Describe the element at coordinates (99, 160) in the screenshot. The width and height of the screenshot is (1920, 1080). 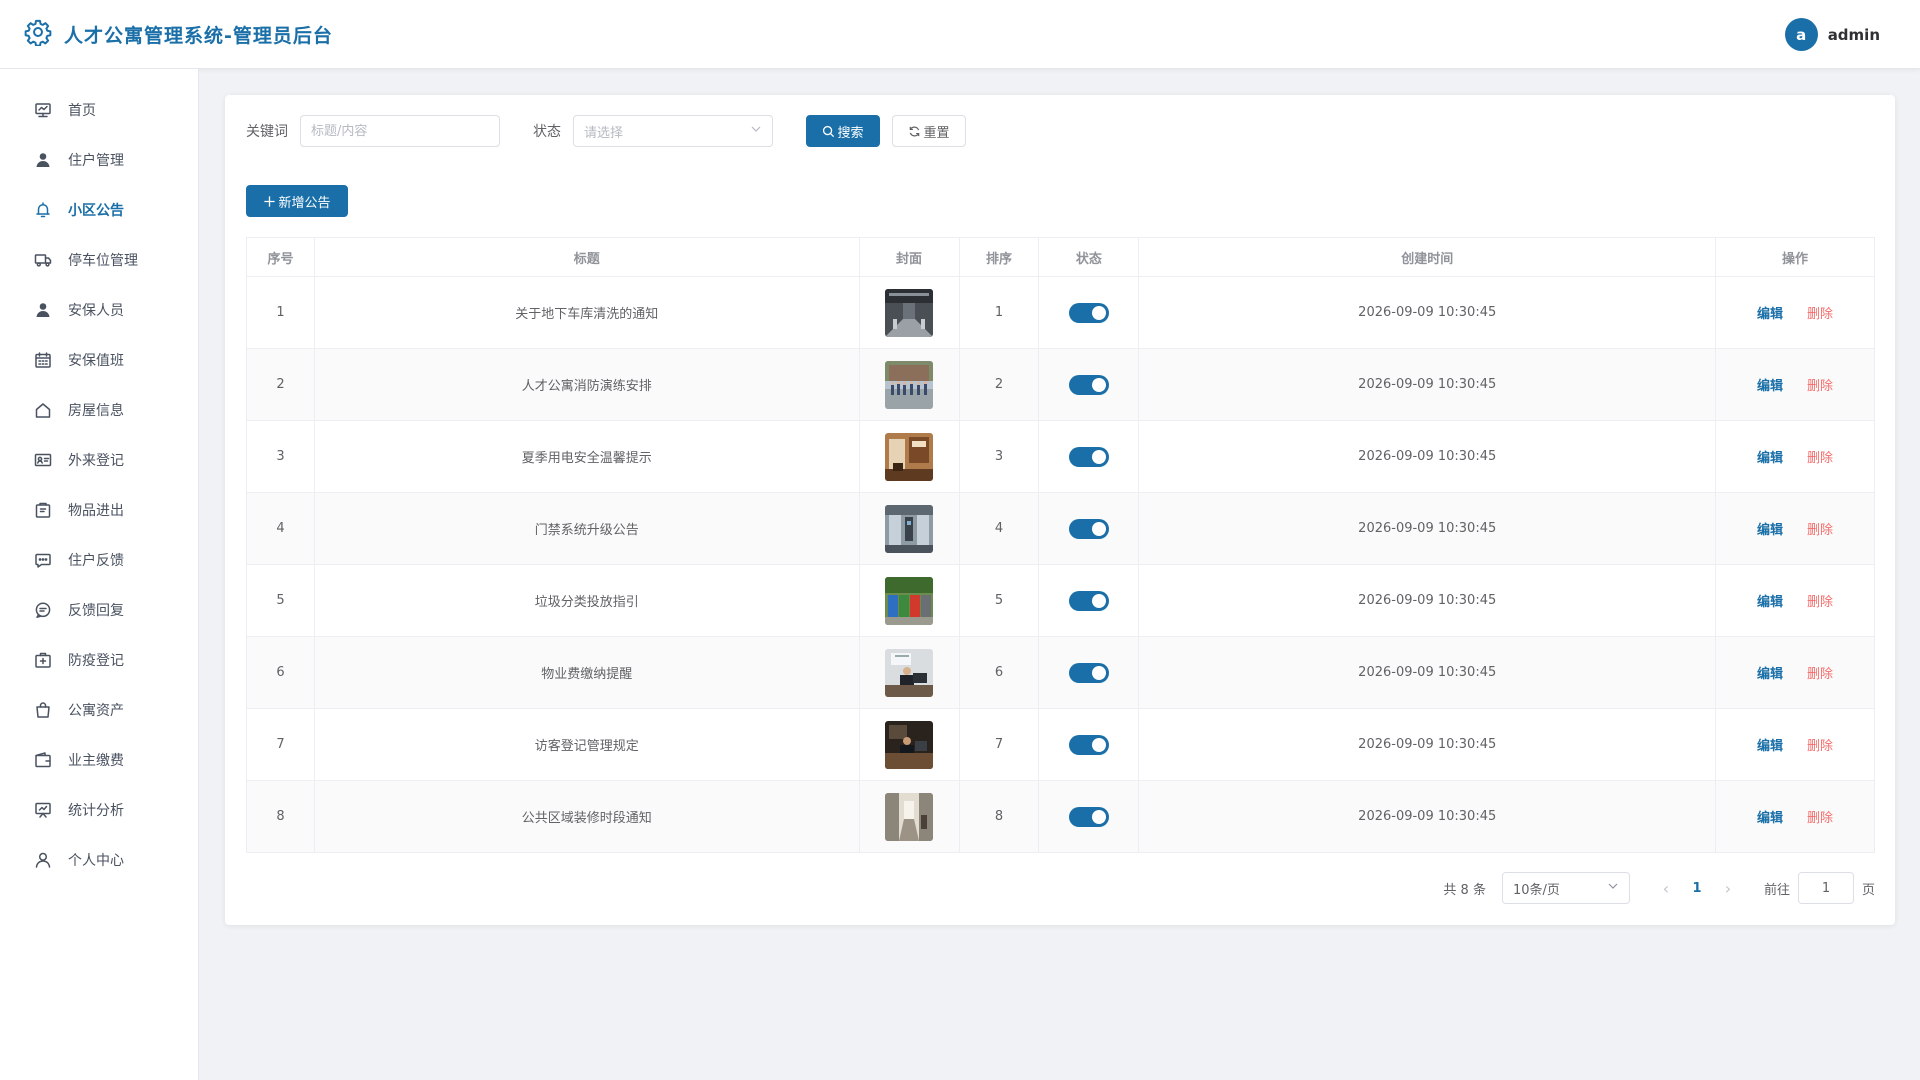
I see `sidebar-item-1: 住户管理` at that location.